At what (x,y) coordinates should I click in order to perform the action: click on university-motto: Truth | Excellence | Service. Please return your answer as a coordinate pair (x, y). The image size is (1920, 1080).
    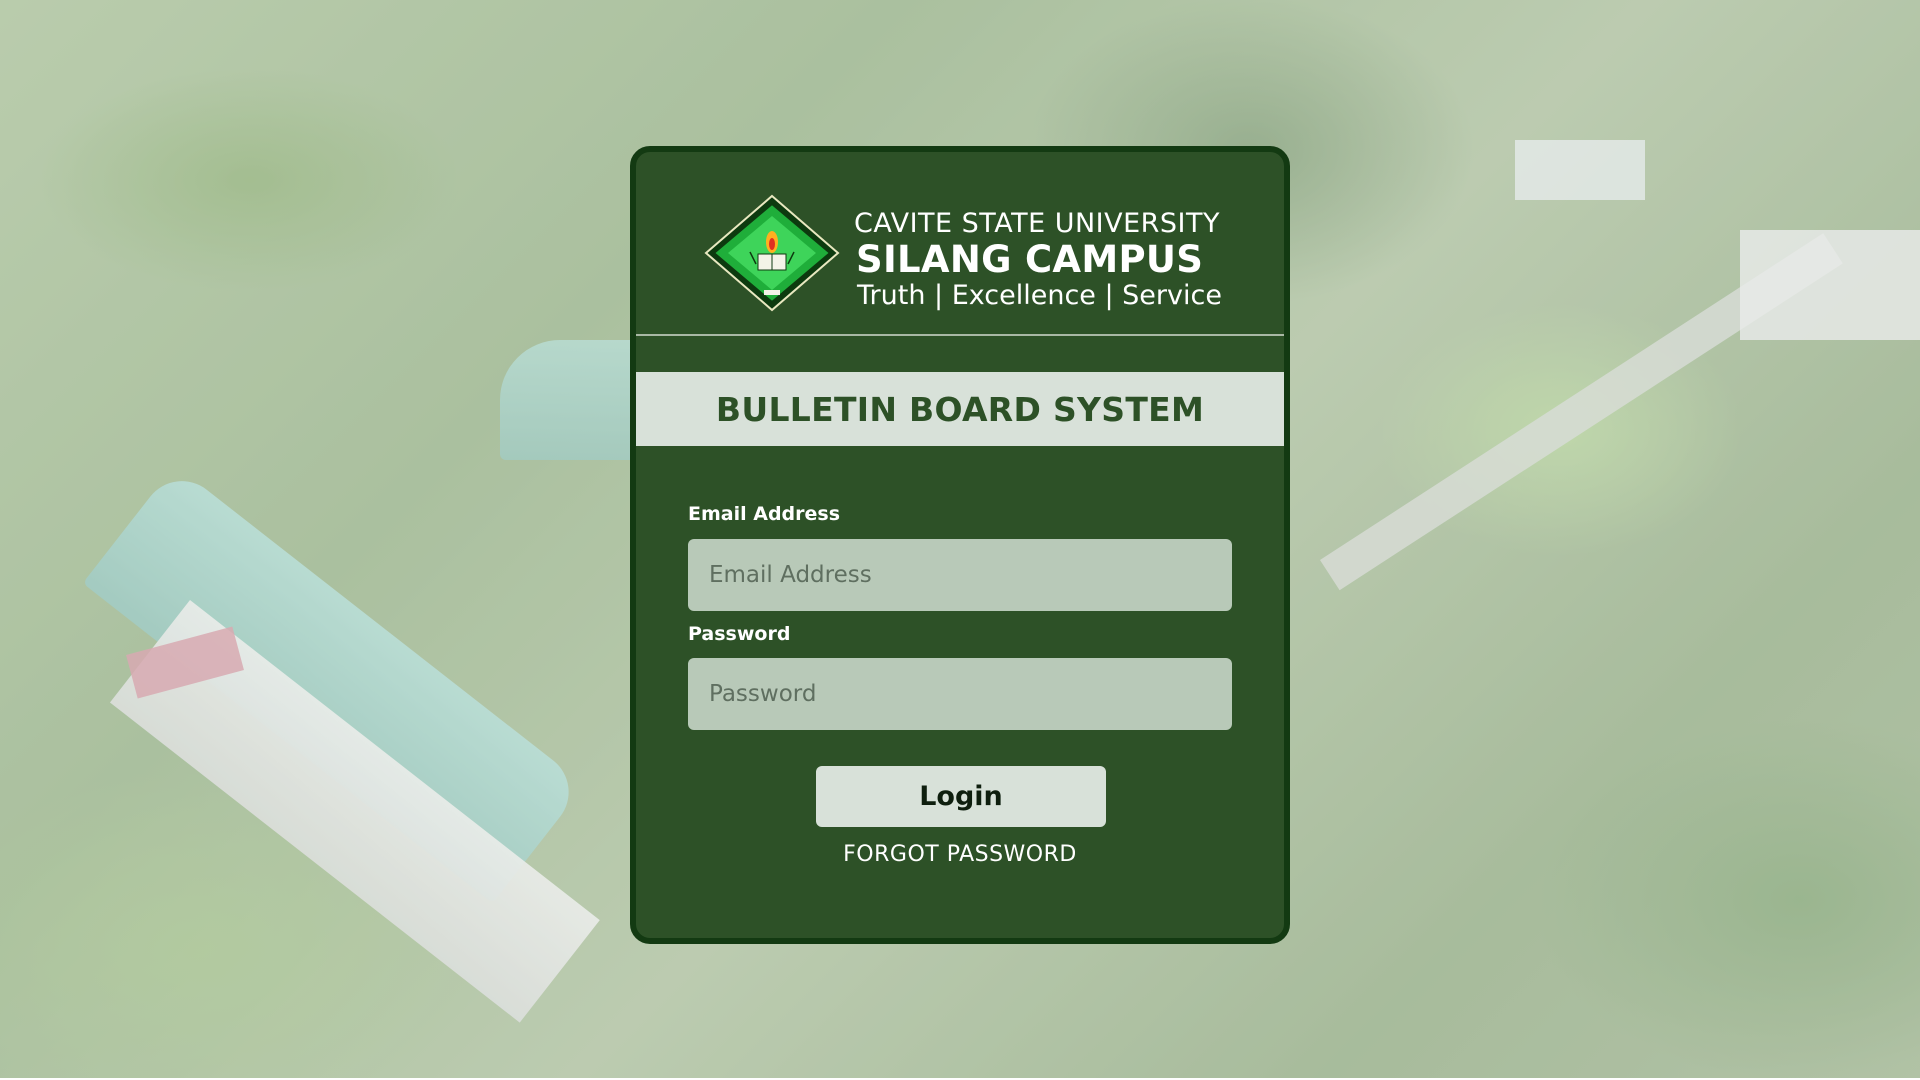
    Looking at the image, I should click on (1039, 295).